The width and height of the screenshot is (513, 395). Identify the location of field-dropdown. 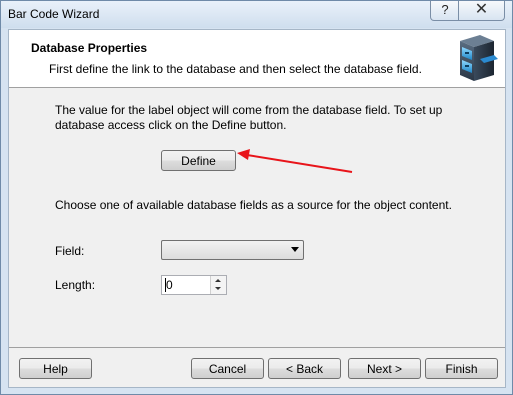
(232, 250).